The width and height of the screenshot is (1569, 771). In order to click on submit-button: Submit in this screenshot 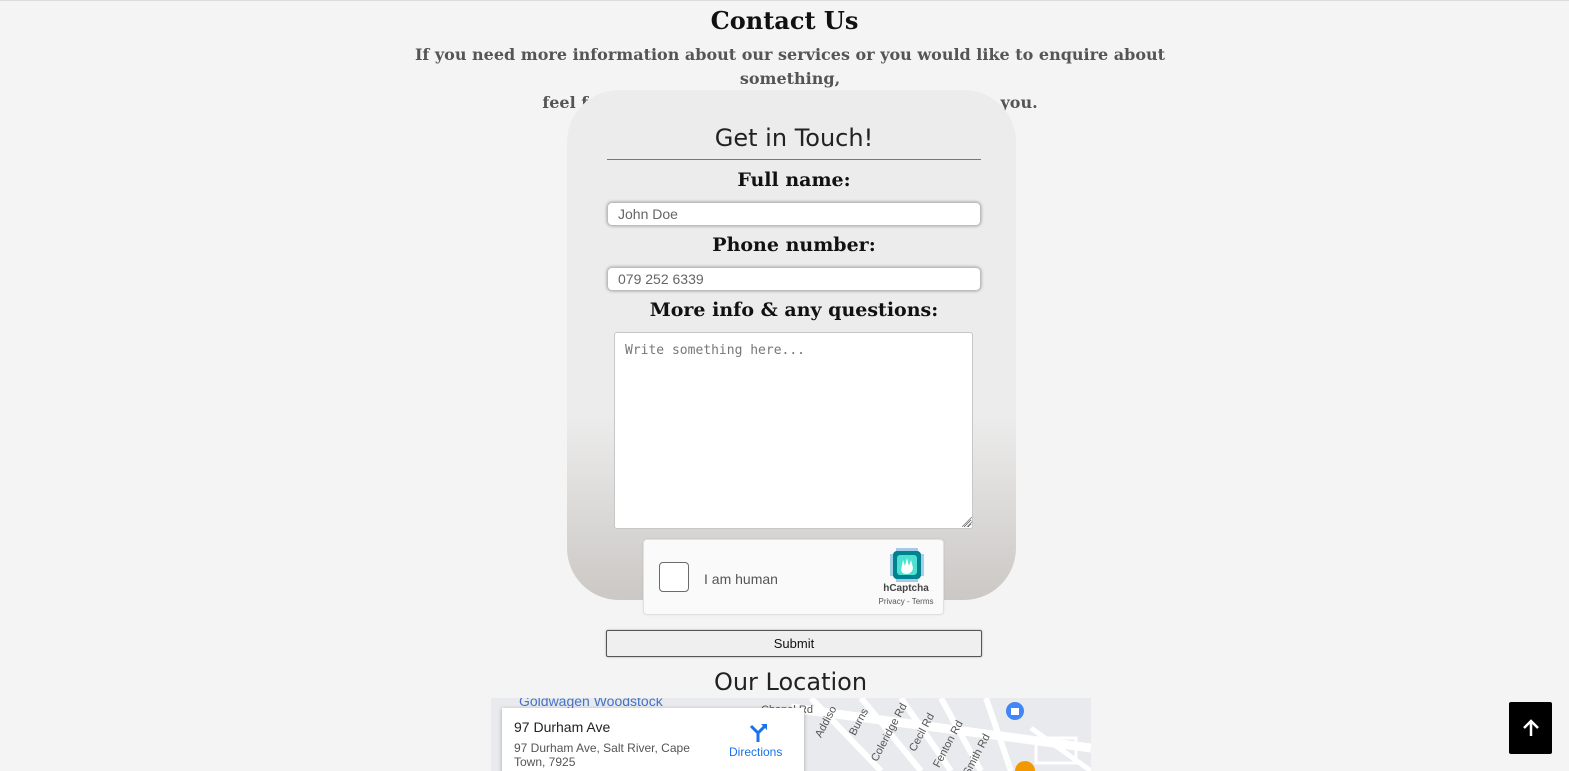, I will do `click(794, 643)`.